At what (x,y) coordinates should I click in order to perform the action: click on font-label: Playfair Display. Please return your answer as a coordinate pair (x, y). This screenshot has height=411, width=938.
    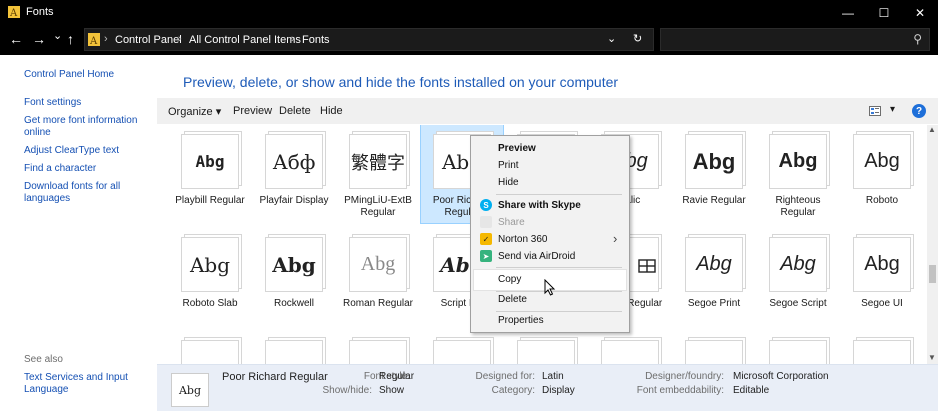
    Looking at the image, I should click on (294, 200).